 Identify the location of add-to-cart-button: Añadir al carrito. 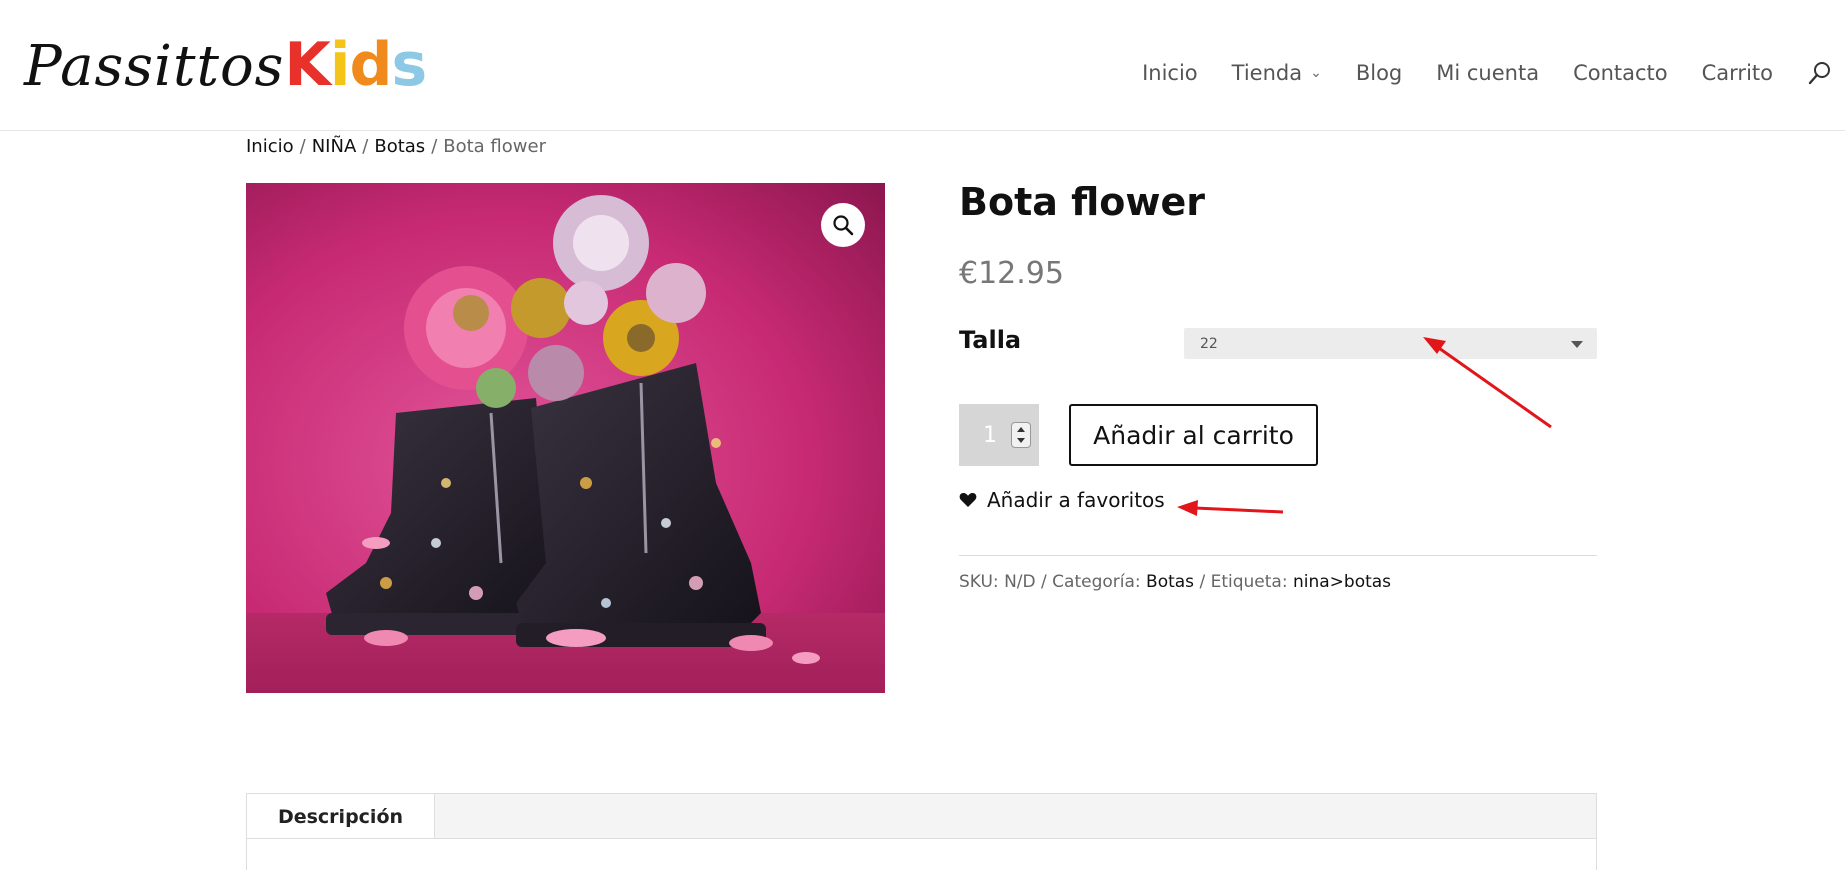
(1193, 435).